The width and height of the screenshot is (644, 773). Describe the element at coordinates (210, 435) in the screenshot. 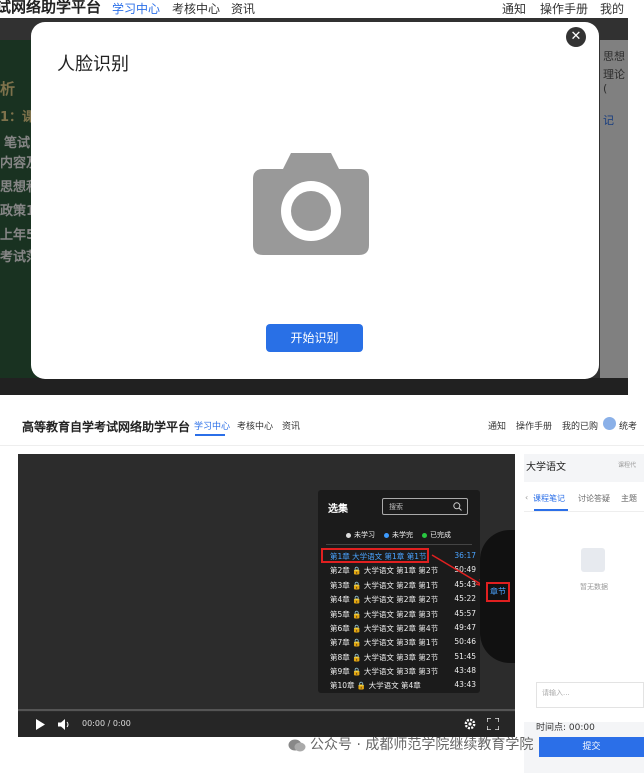

I see `nav-active-indicator` at that location.